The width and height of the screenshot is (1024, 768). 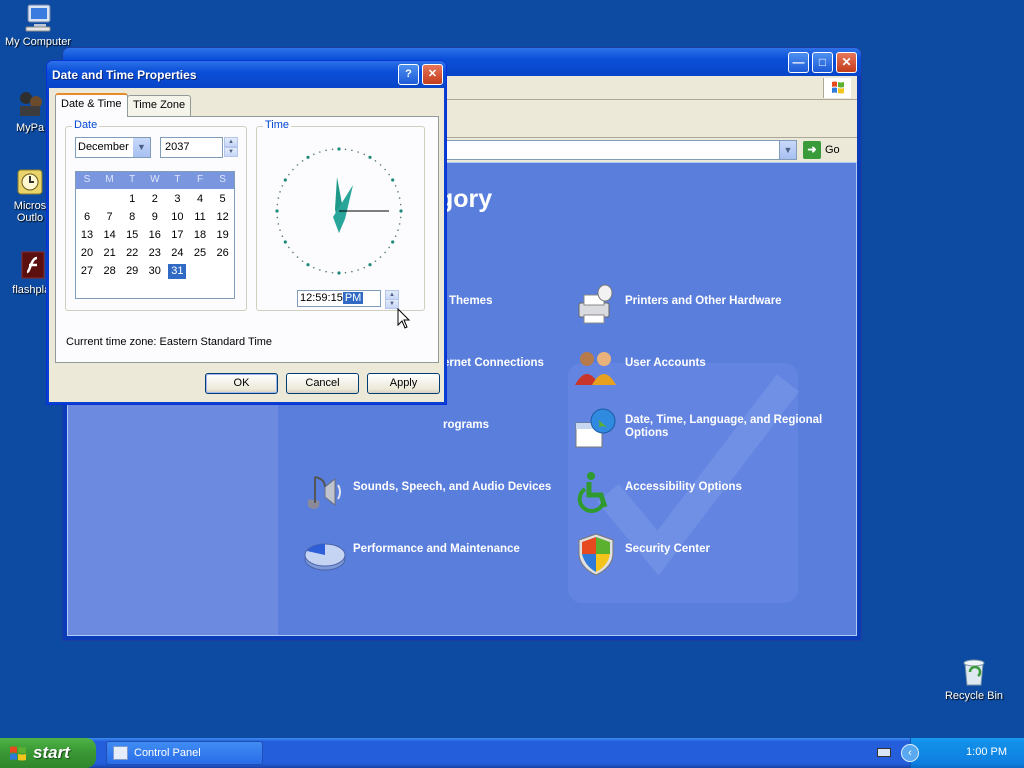 What do you see at coordinates (223, 253) in the screenshot?
I see `calendar-day: 26` at bounding box center [223, 253].